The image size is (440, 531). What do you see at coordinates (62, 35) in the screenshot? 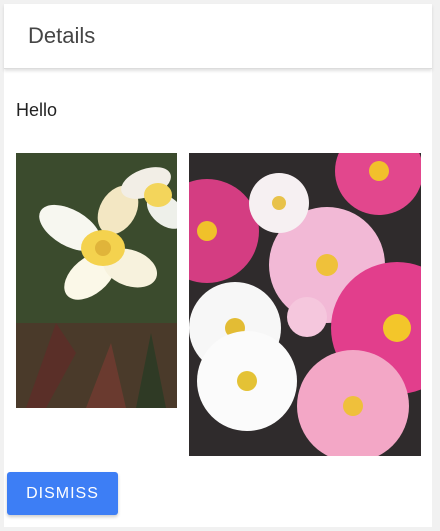
I see `dialog-title: Details` at bounding box center [62, 35].